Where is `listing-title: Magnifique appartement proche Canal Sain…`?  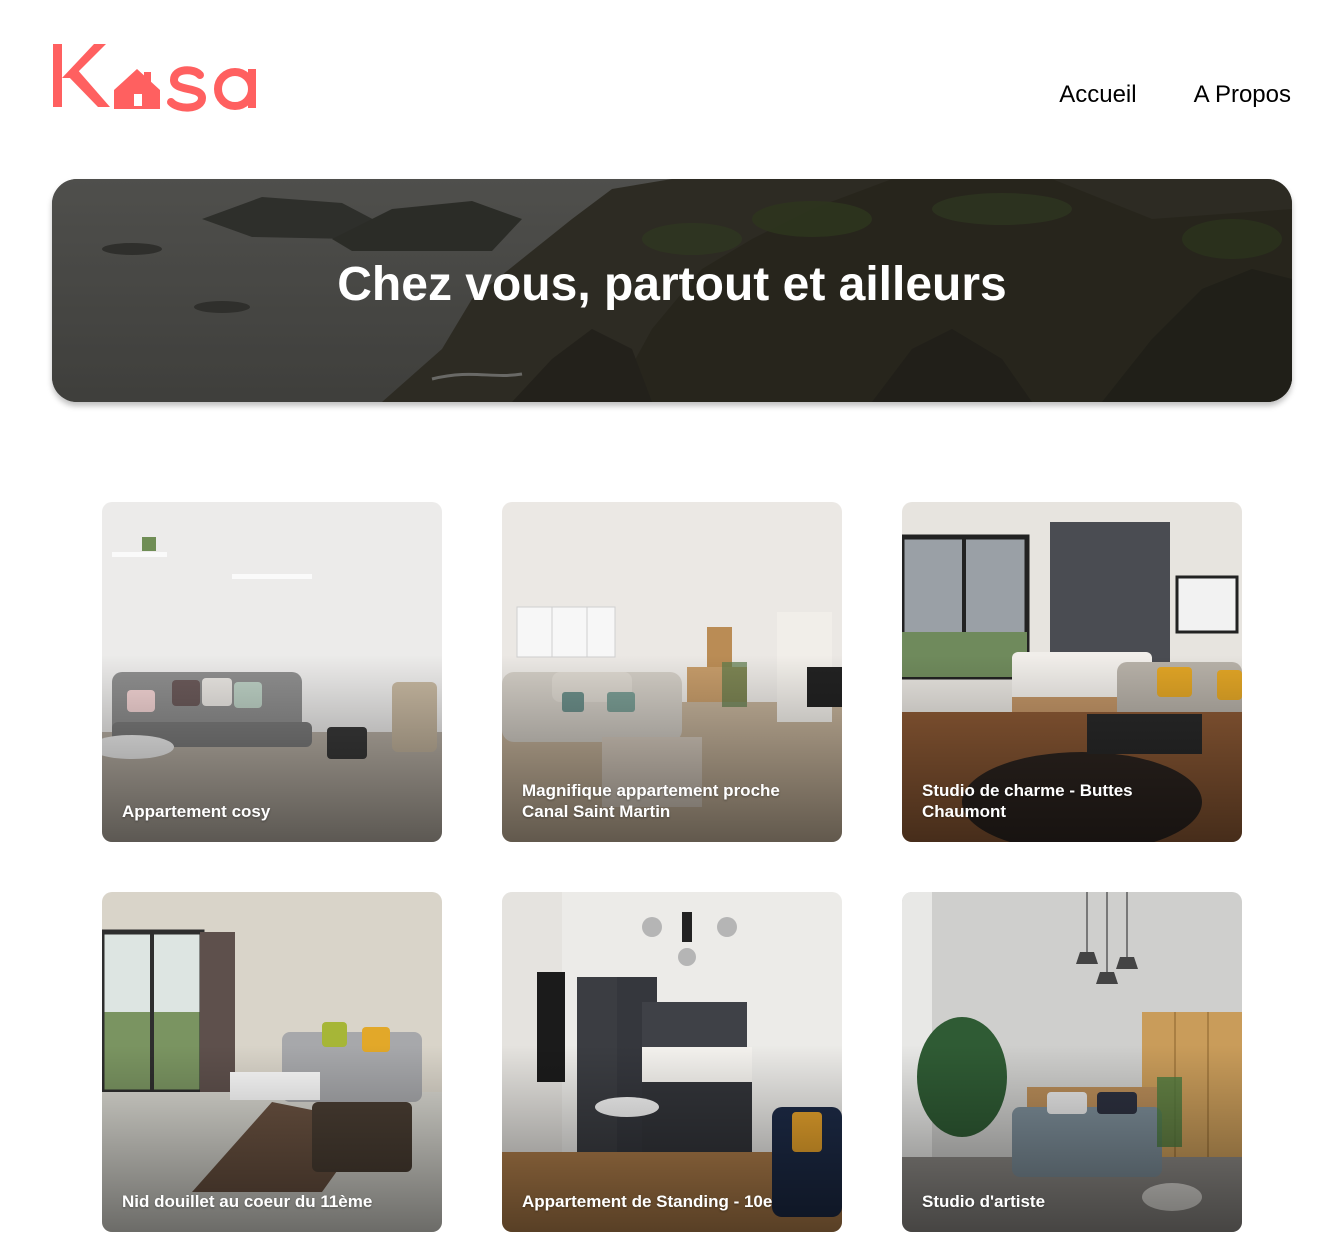 listing-title: Magnifique appartement proche Canal Sain… is located at coordinates (651, 801).